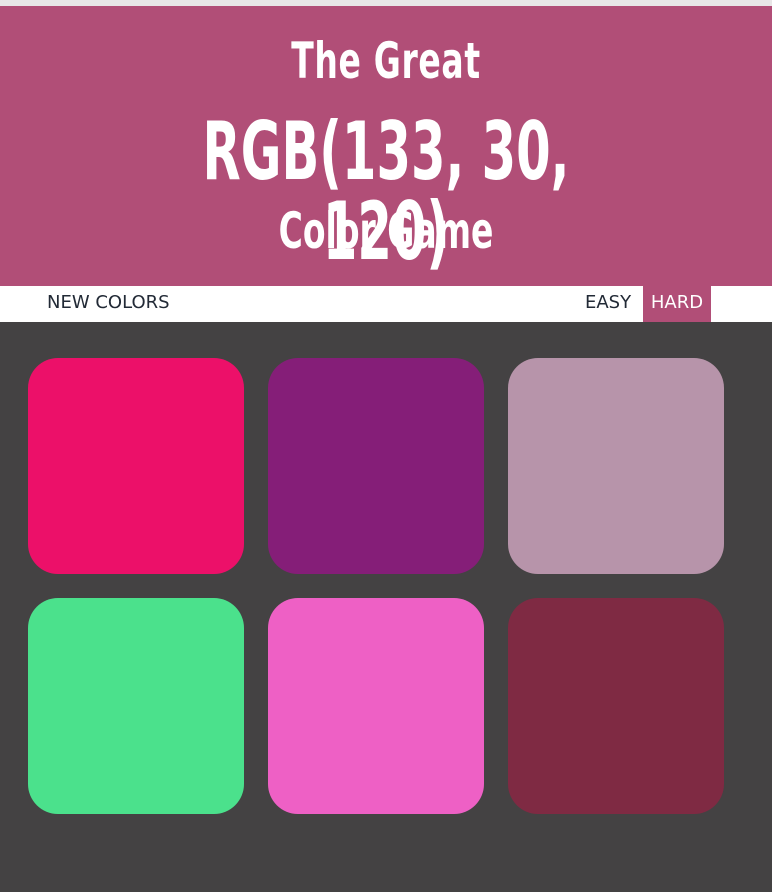 The height and width of the screenshot is (892, 772). I want to click on easy-mode-button: EASY, so click(608, 304).